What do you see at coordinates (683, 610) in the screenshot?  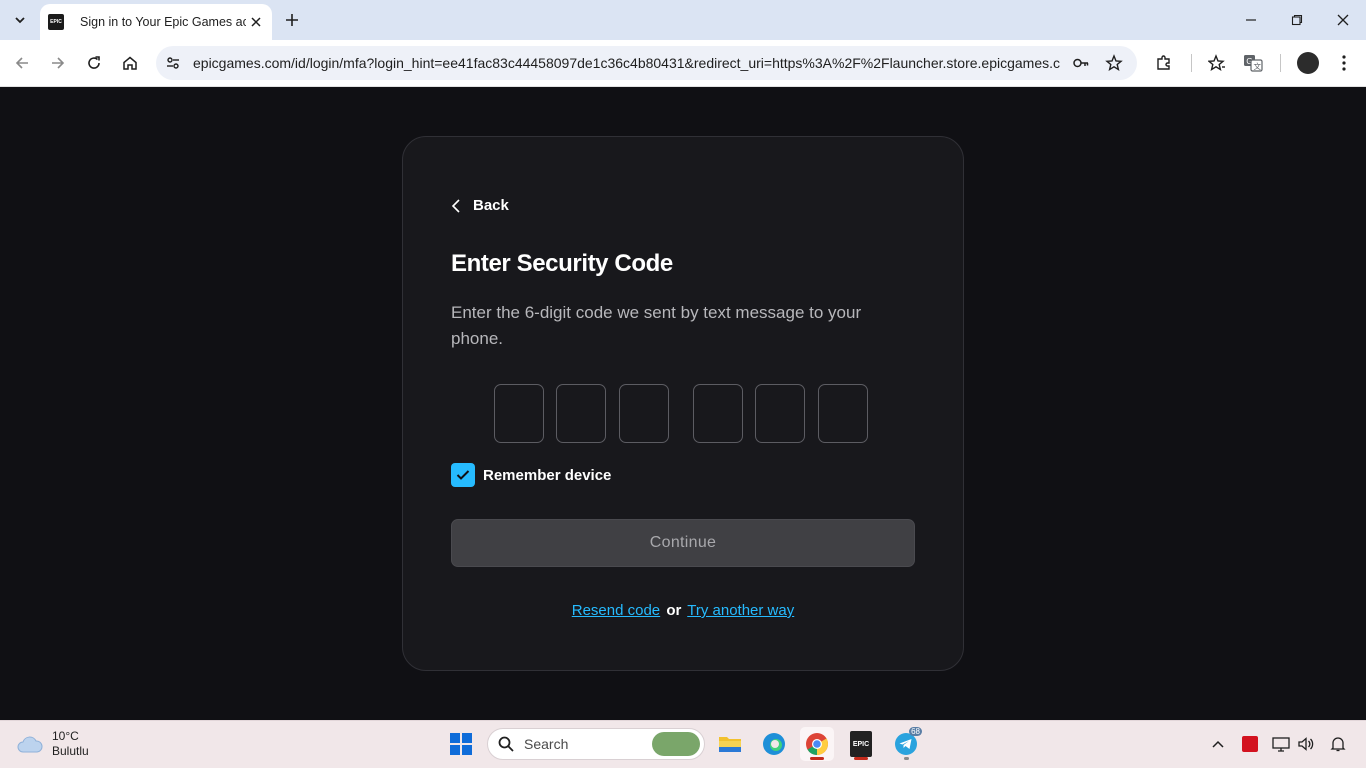 I see `alternate-actions: Resend code or Try another way` at bounding box center [683, 610].